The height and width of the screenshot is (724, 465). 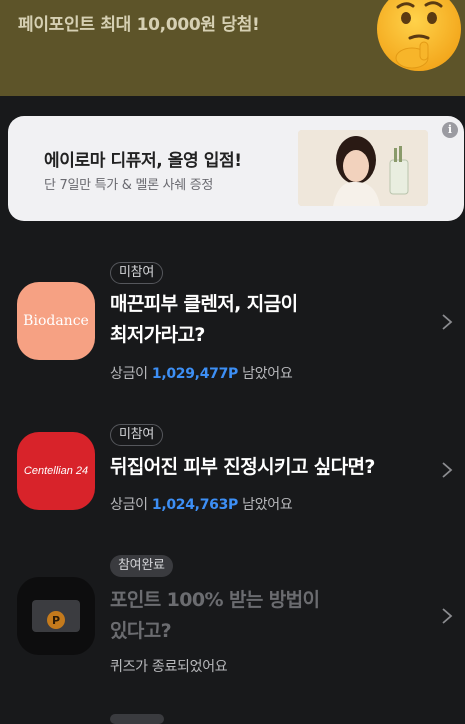 I want to click on point-card-icon: P, so click(x=56, y=616).